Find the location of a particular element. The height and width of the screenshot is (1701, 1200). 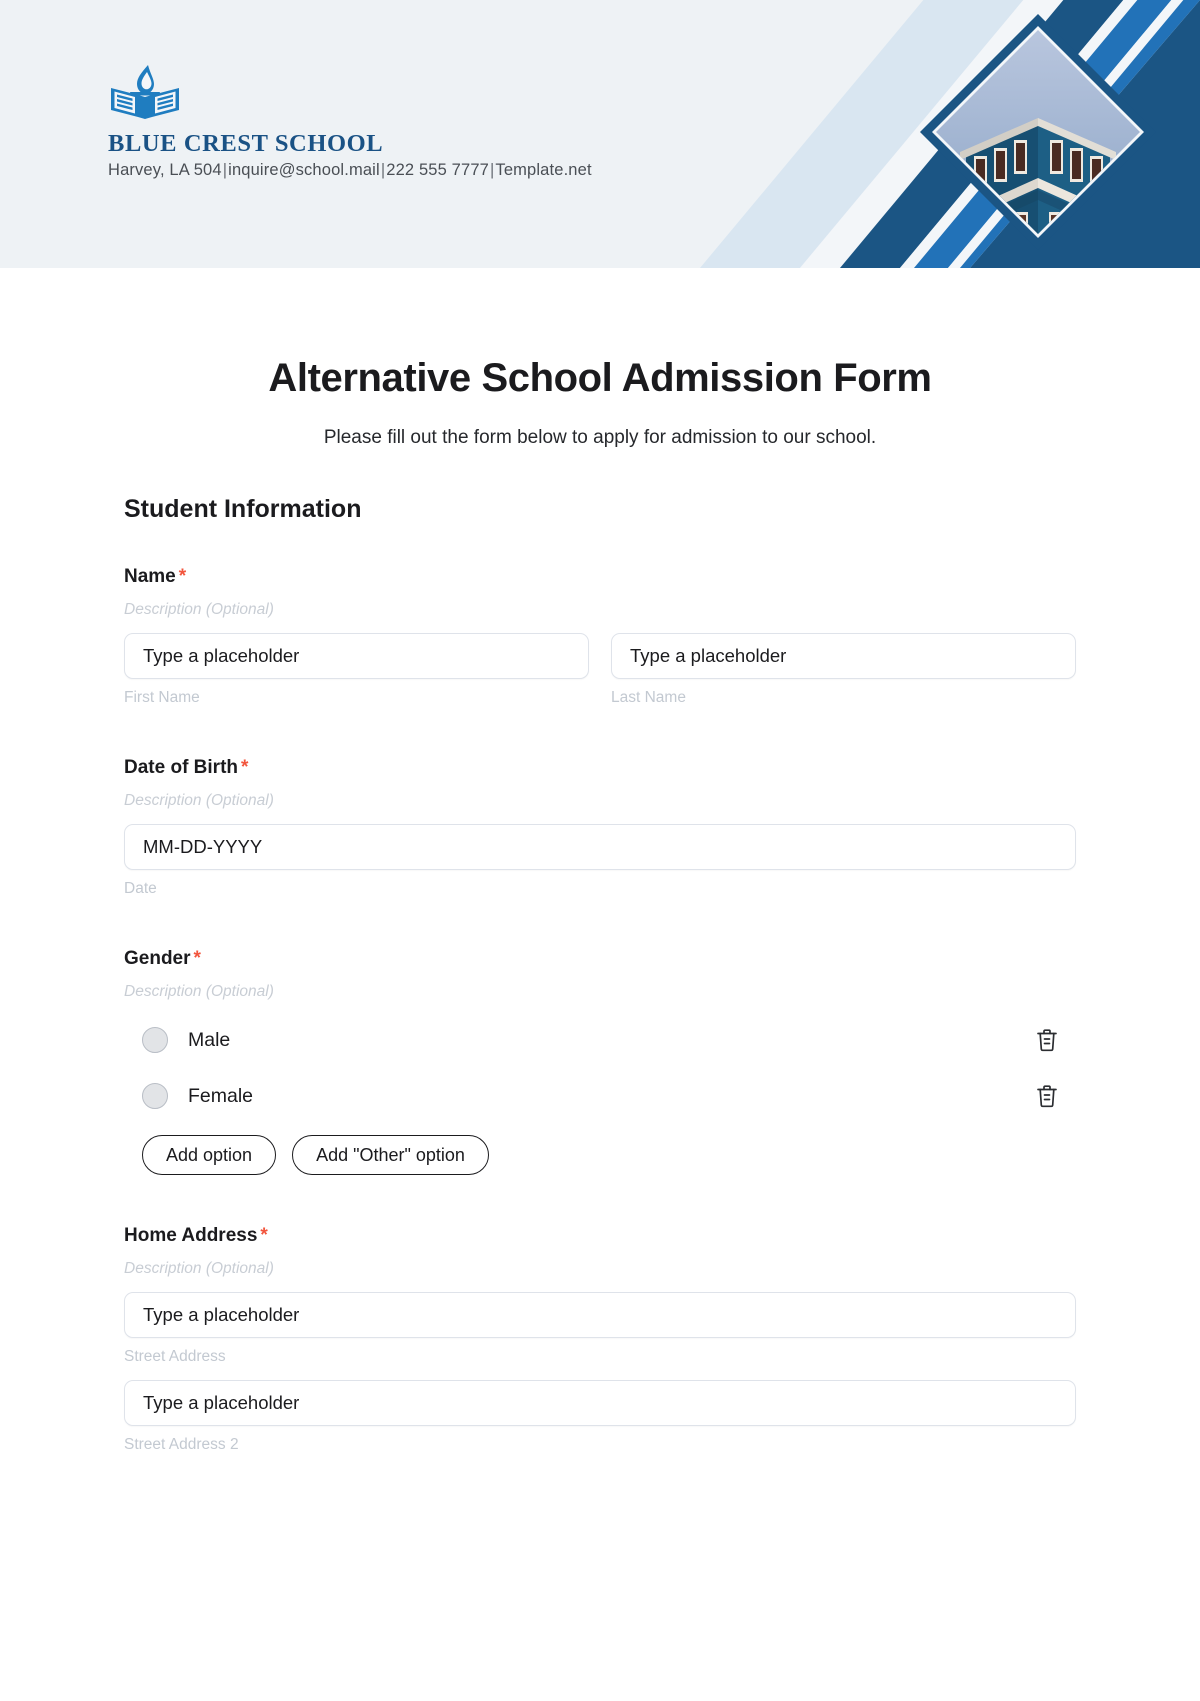

field-description-gender: Description (Optional) is located at coordinates (199, 991).